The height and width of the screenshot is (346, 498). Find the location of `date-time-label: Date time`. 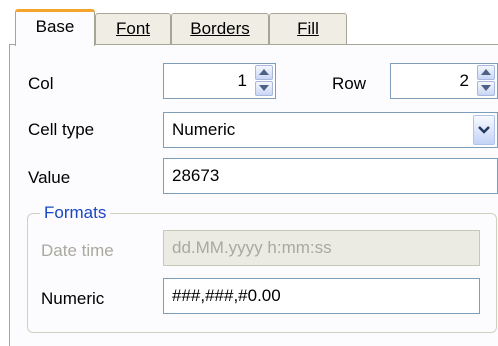

date-time-label: Date time is located at coordinates (77, 250).